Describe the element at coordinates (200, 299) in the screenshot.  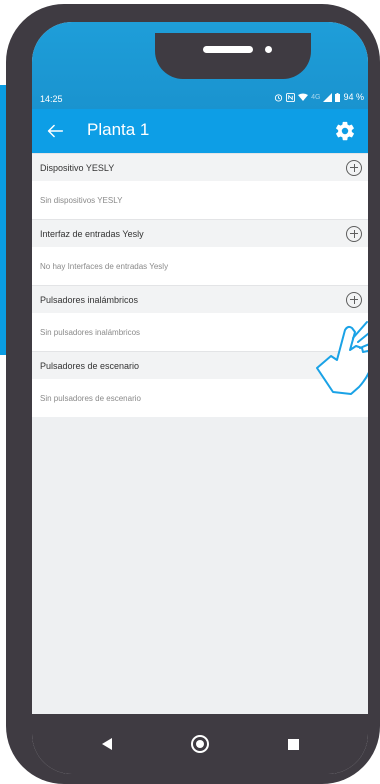
I see `section-header-pulsadores-inalambricos: Pulsadores inalámbricos` at that location.